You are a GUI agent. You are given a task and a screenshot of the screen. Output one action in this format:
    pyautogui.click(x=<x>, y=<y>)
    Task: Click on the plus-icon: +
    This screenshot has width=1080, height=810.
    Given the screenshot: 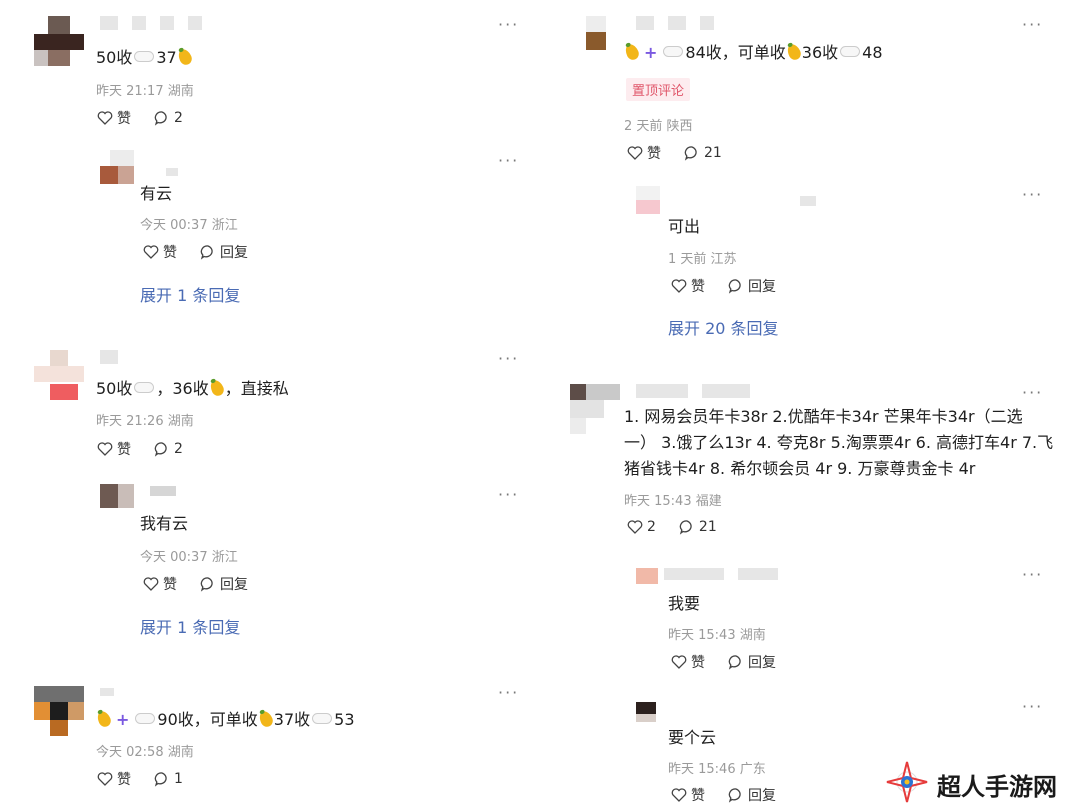 What is the action you would take?
    pyautogui.click(x=651, y=52)
    